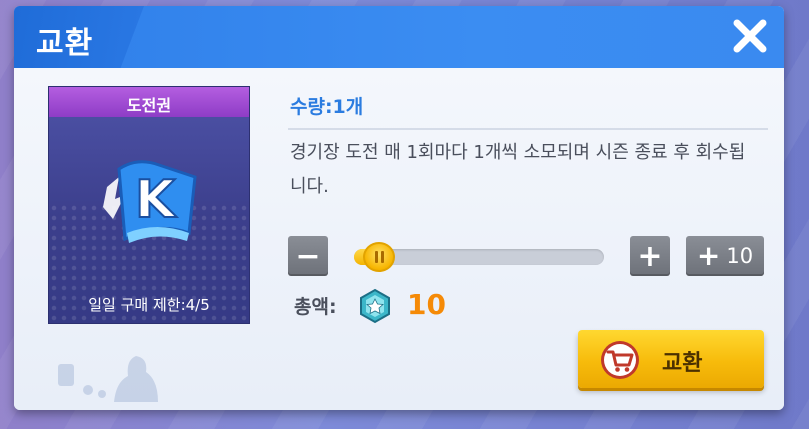 This screenshot has height=429, width=809. I want to click on total-label: 총액:, so click(315, 307).